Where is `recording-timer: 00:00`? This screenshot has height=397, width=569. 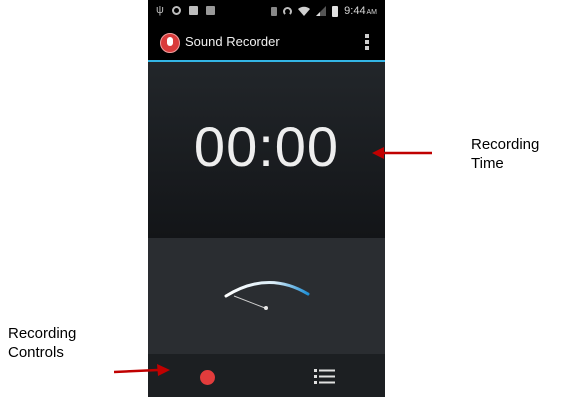
recording-timer: 00:00 is located at coordinates (266, 146).